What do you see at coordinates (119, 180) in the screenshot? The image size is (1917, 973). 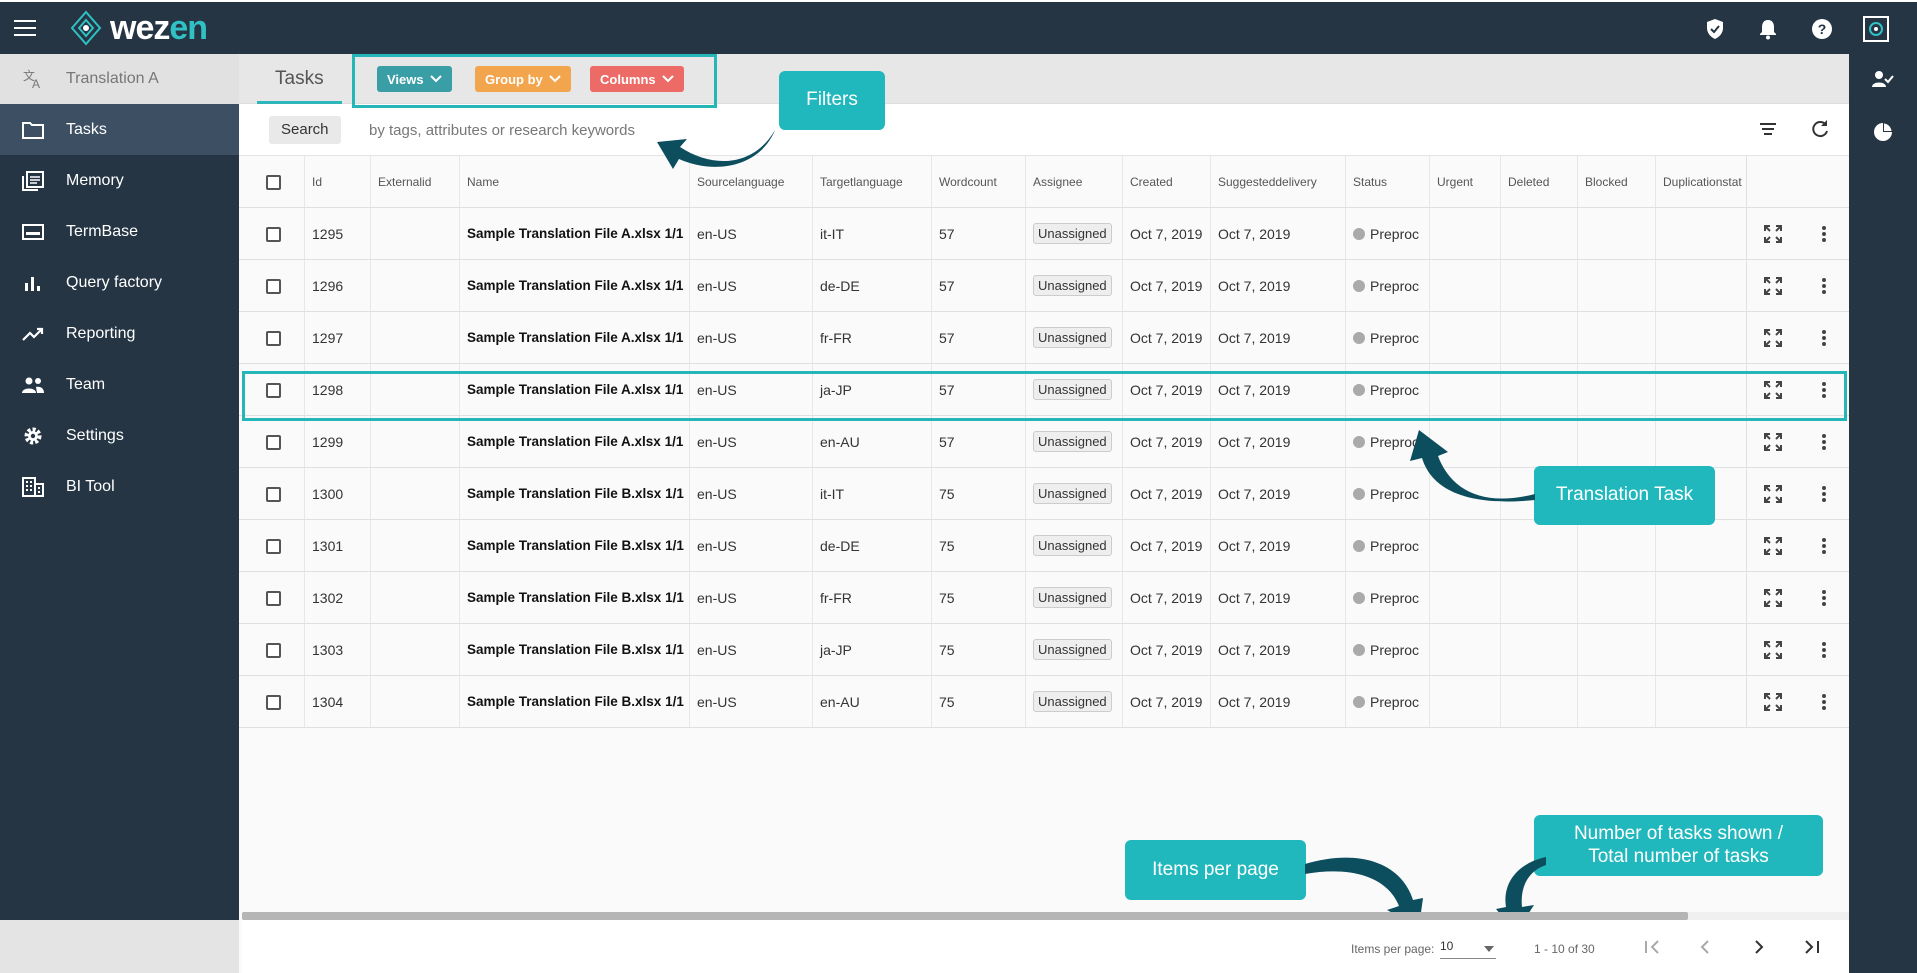 I see `sidebar-item-memory: Memory` at bounding box center [119, 180].